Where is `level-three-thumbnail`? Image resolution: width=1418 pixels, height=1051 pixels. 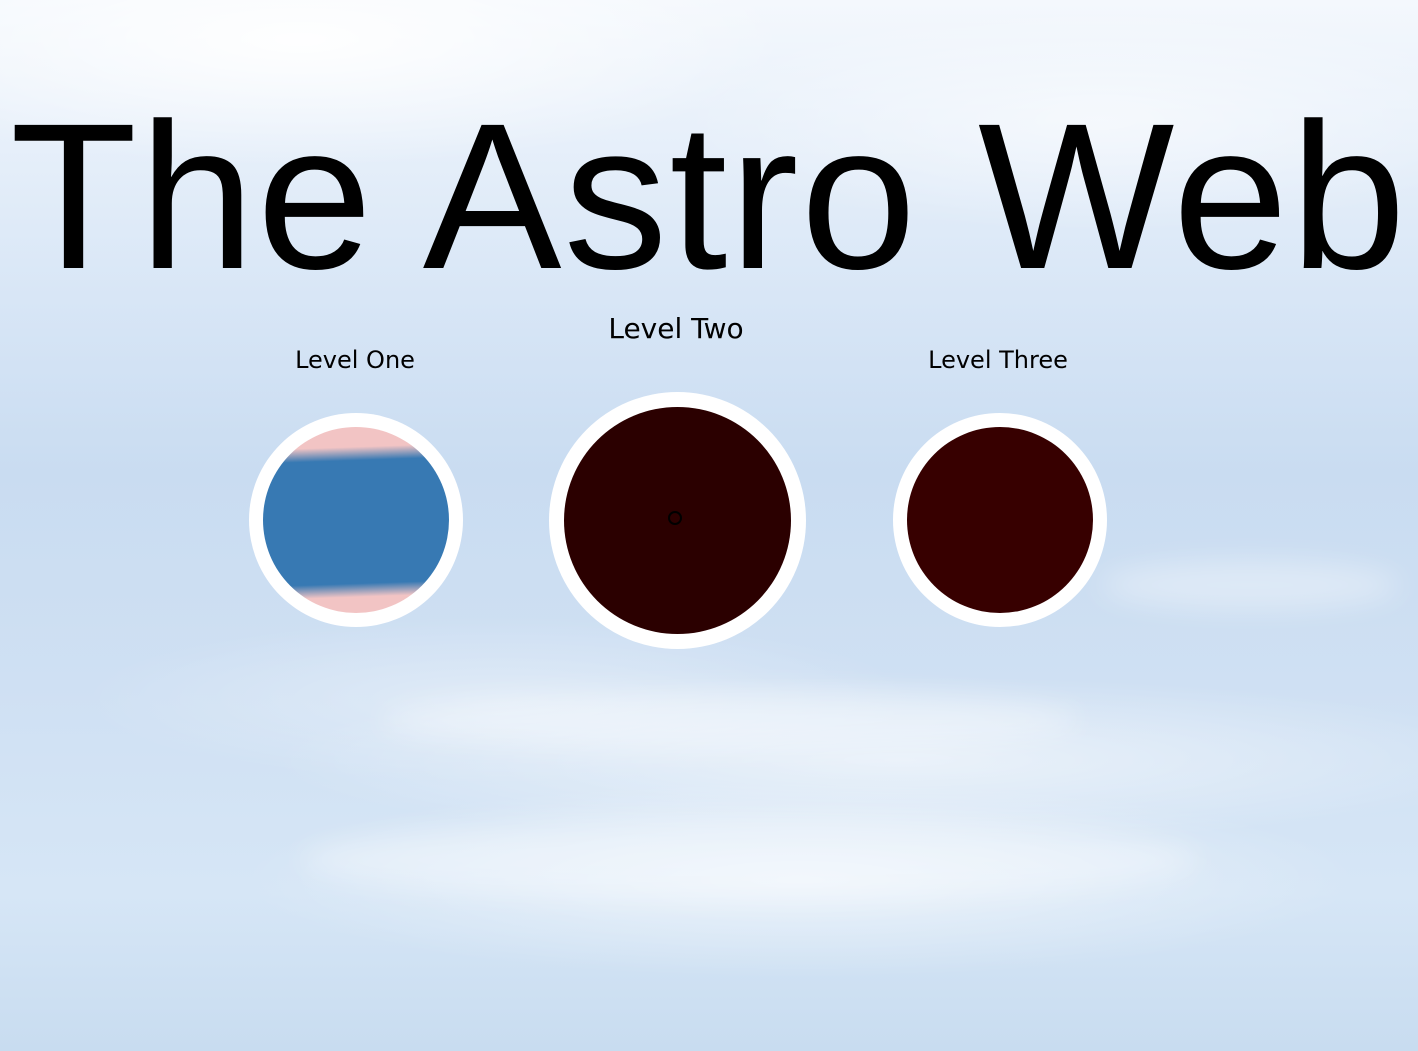 level-three-thumbnail is located at coordinates (1000, 520).